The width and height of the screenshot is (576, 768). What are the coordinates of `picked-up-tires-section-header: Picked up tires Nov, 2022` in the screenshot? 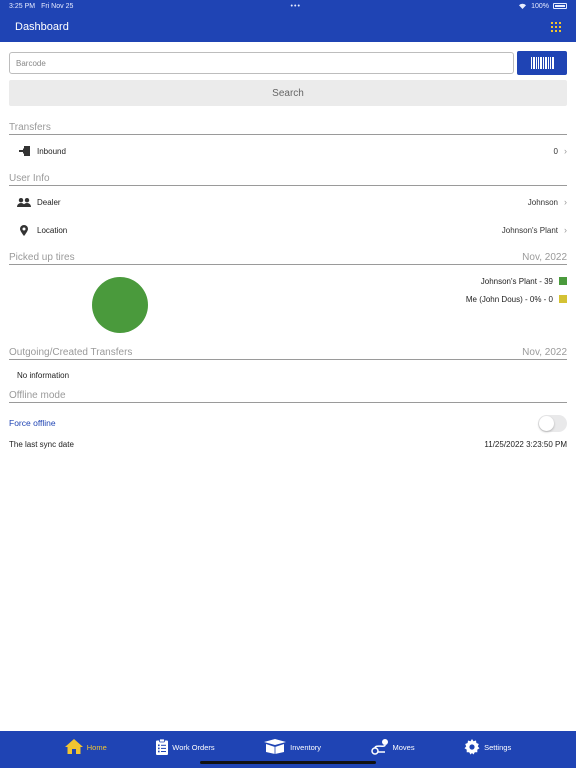 It's located at (288, 258).